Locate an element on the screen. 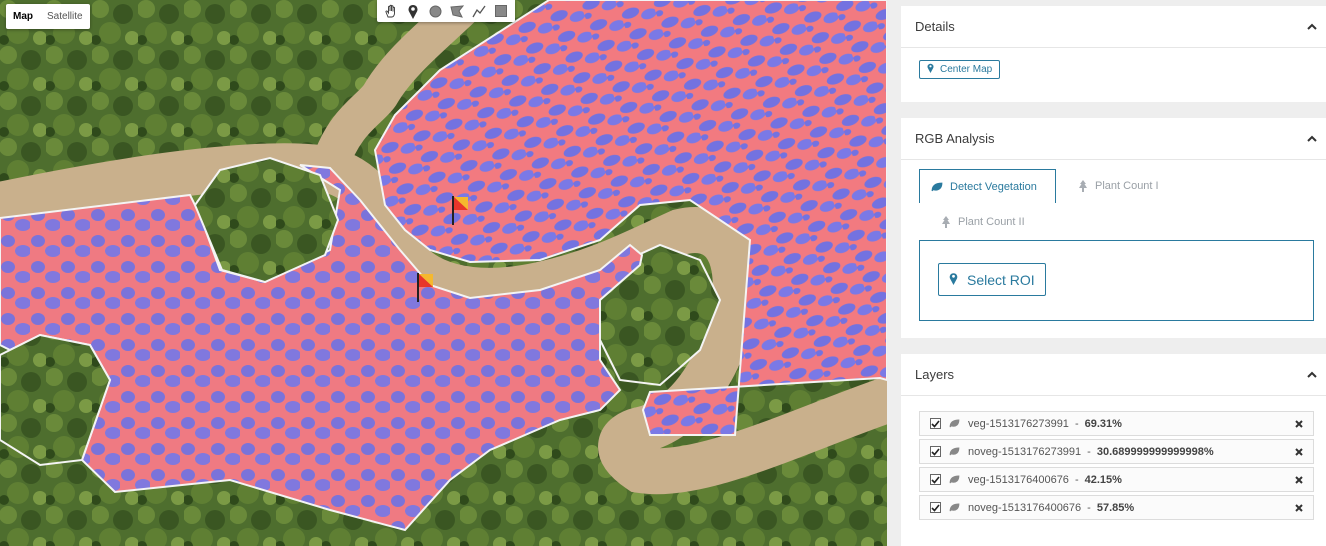 This screenshot has height=546, width=1326. layer-row: veg-1513176400676 - 42.15% is located at coordinates (1116, 479).